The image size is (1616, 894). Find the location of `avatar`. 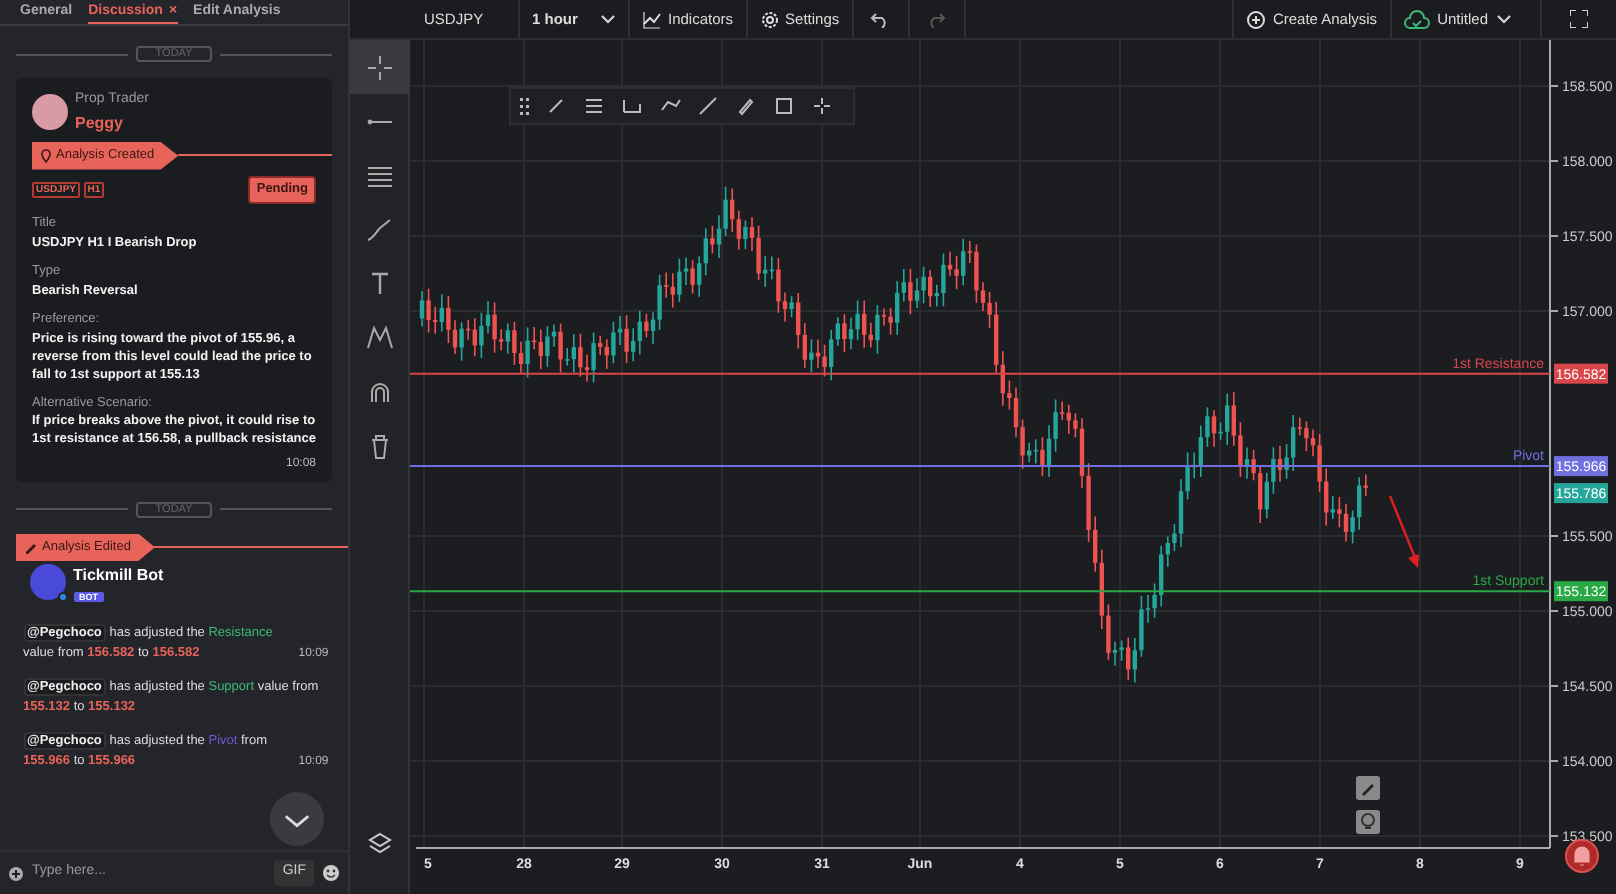

avatar is located at coordinates (50, 112).